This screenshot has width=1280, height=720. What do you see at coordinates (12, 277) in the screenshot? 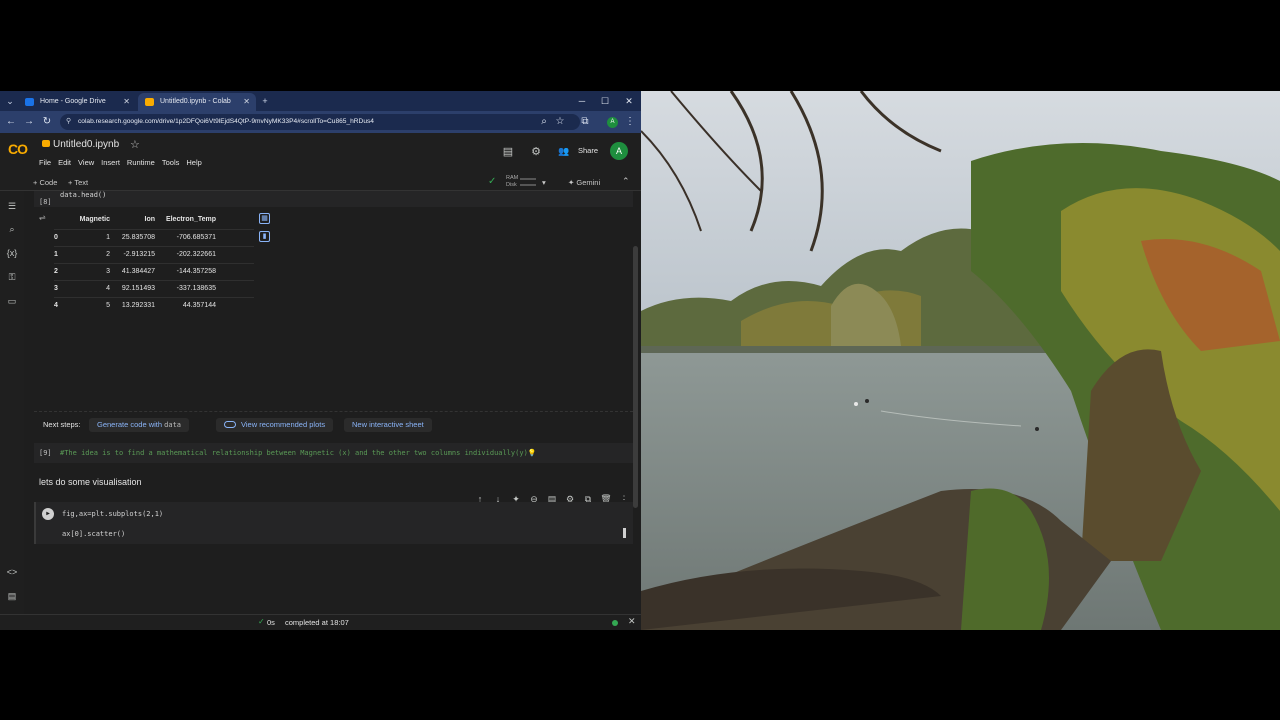
I see `secrets-key-icon: ⚿` at bounding box center [12, 277].